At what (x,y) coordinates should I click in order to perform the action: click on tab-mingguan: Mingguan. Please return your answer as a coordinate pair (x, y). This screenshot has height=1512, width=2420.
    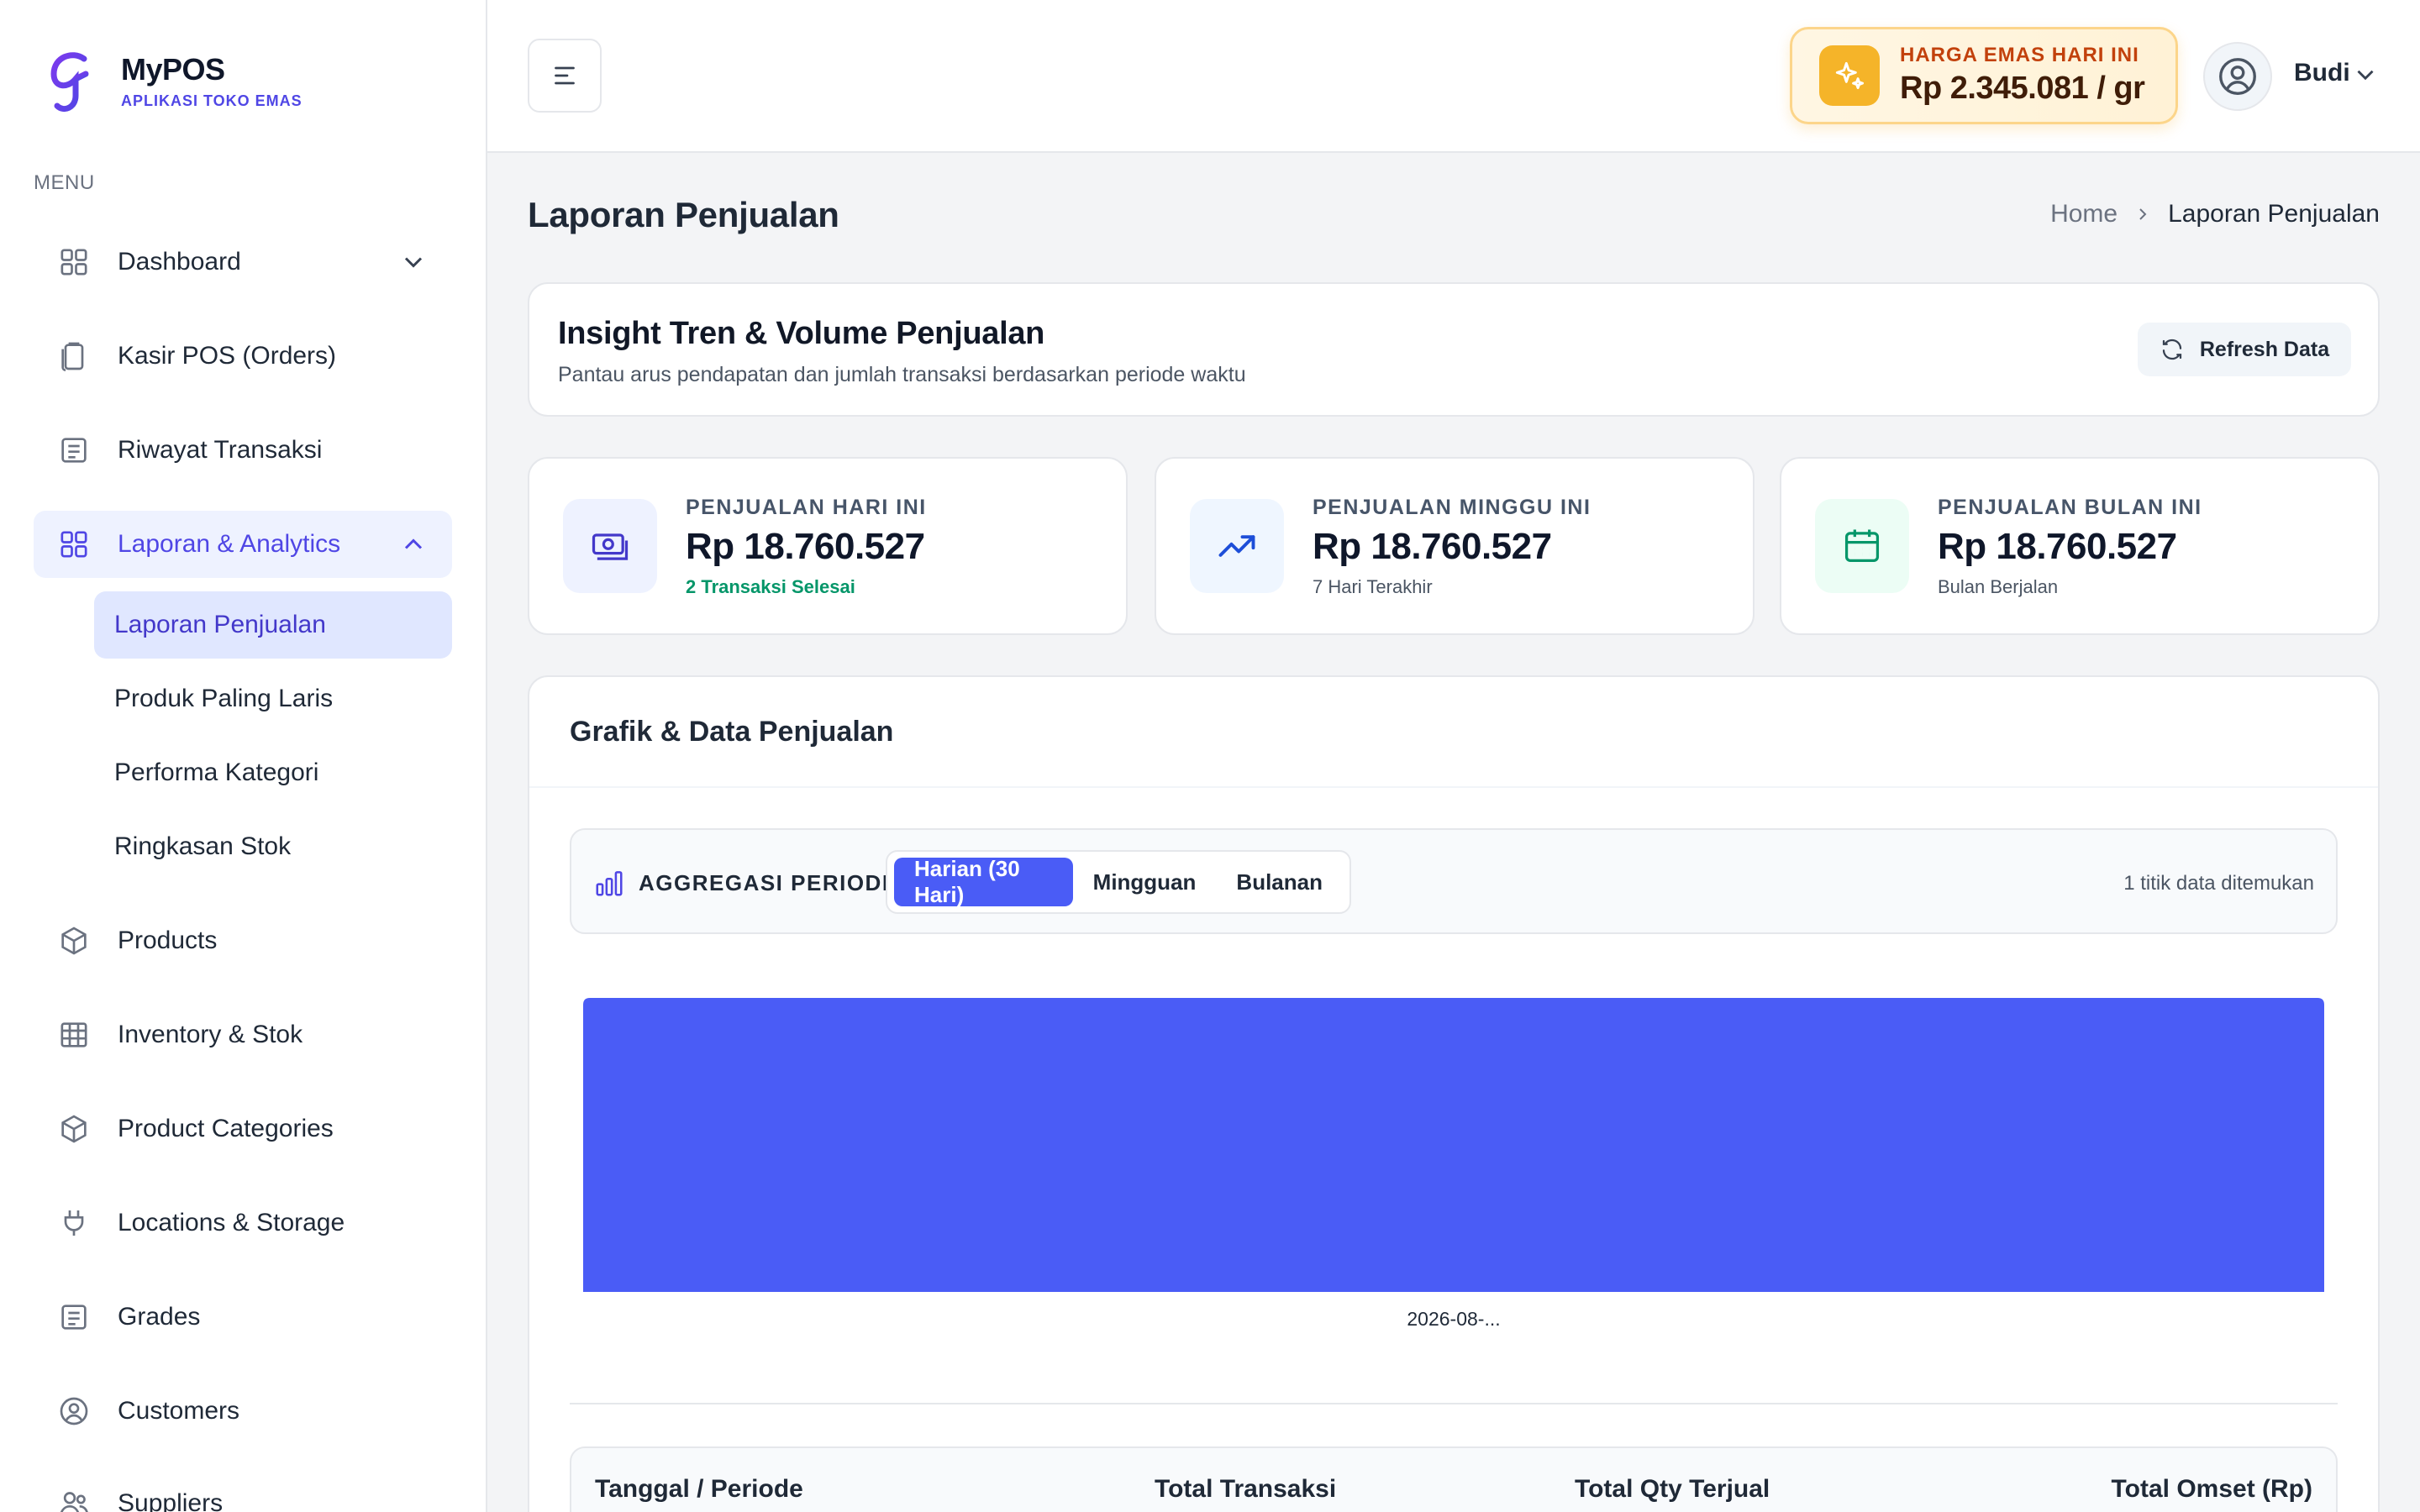
    Looking at the image, I should click on (1145, 882).